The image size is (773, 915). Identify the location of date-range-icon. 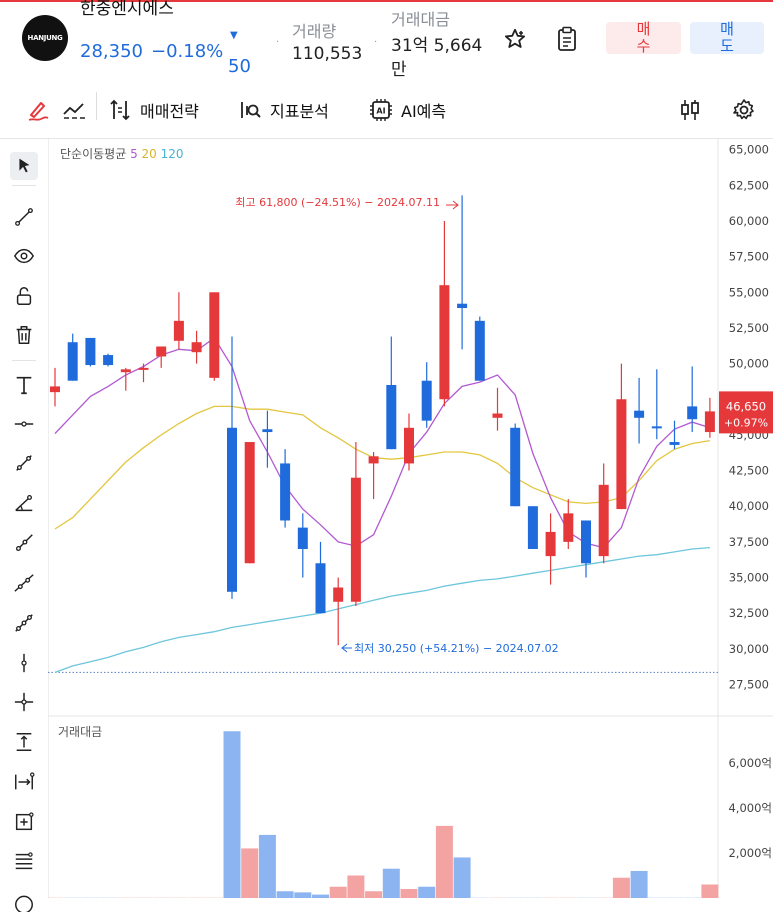
(24, 782).